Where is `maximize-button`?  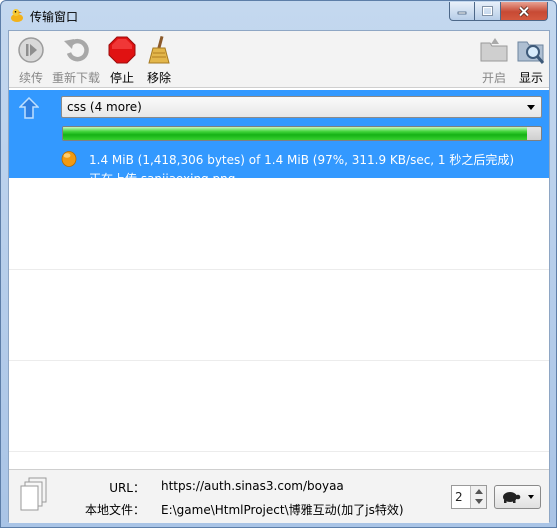
maximize-button is located at coordinates (488, 11).